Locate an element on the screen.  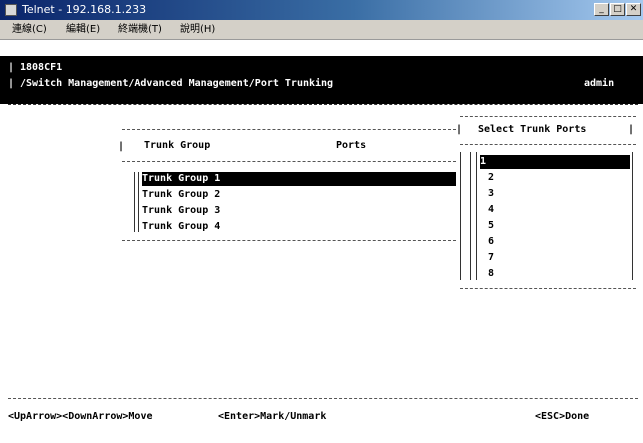
footer-divider is located at coordinates (323, 398).